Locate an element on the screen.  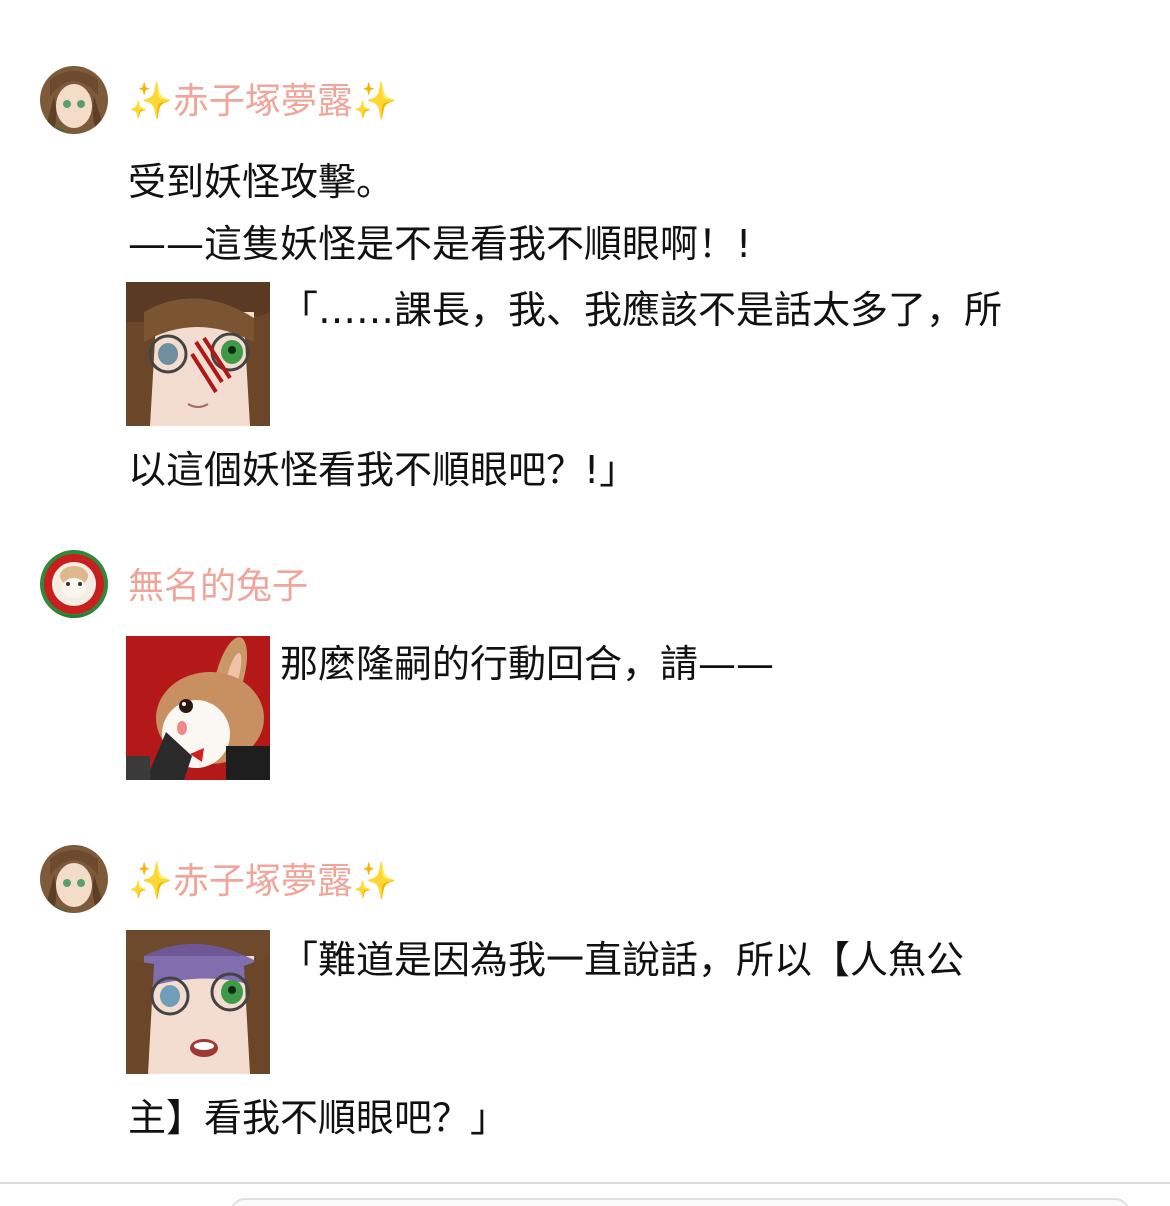
injured-girl-portrait is located at coordinates (198, 354).